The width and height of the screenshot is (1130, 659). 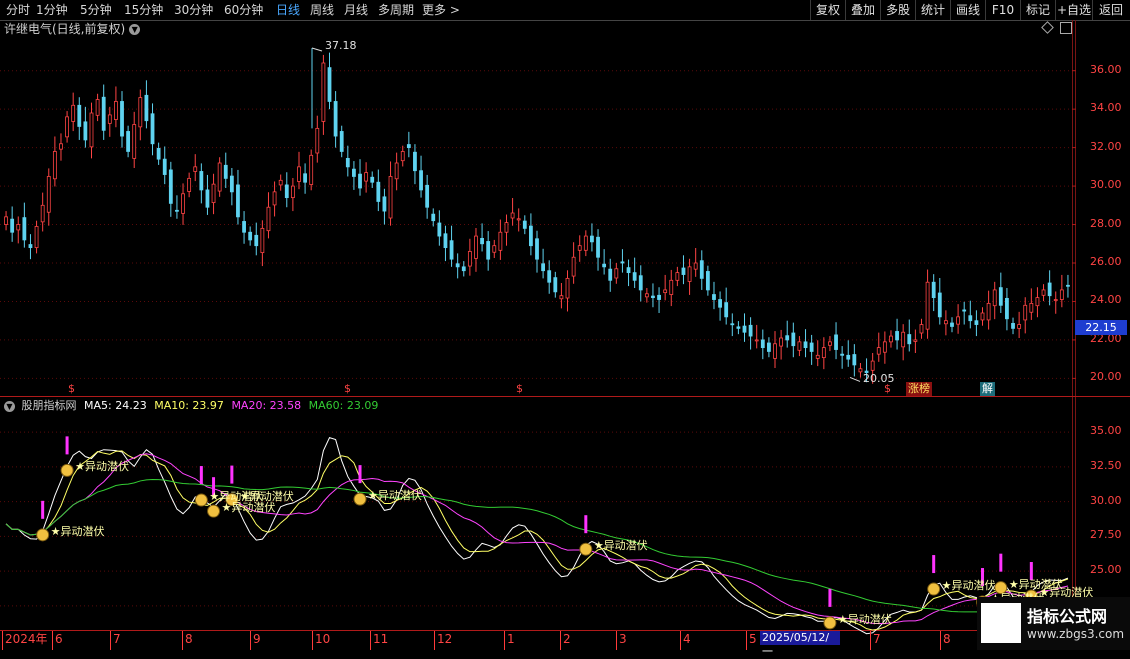 What do you see at coordinates (49, 405) in the screenshot?
I see `indicator-name: 股朋指标网` at bounding box center [49, 405].